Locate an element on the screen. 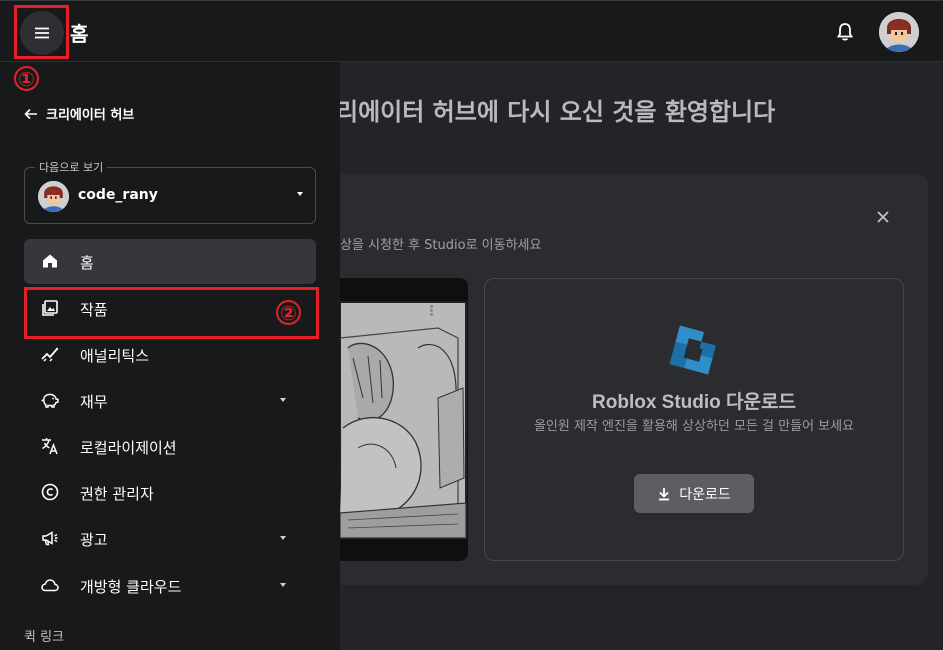  cloud-icon is located at coordinates (50, 585).